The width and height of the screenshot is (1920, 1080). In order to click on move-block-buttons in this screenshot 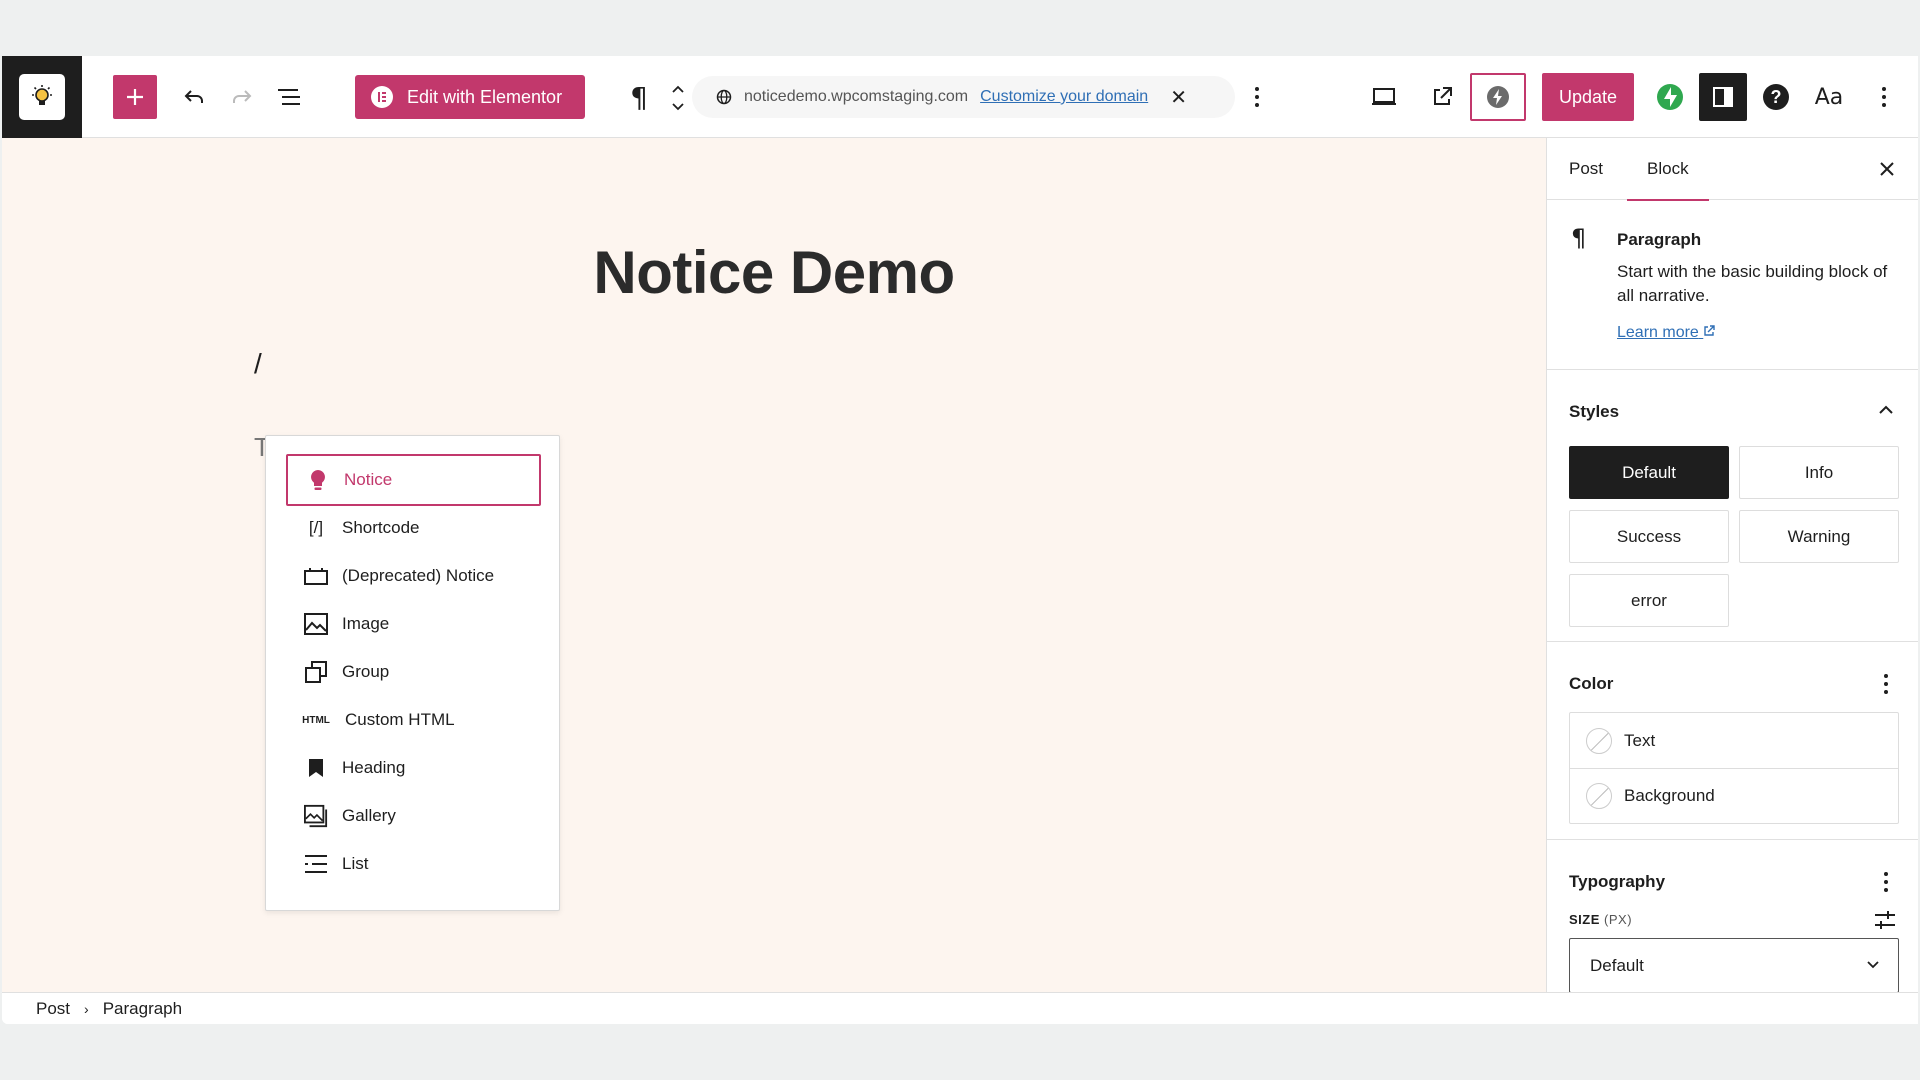, I will do `click(678, 98)`.